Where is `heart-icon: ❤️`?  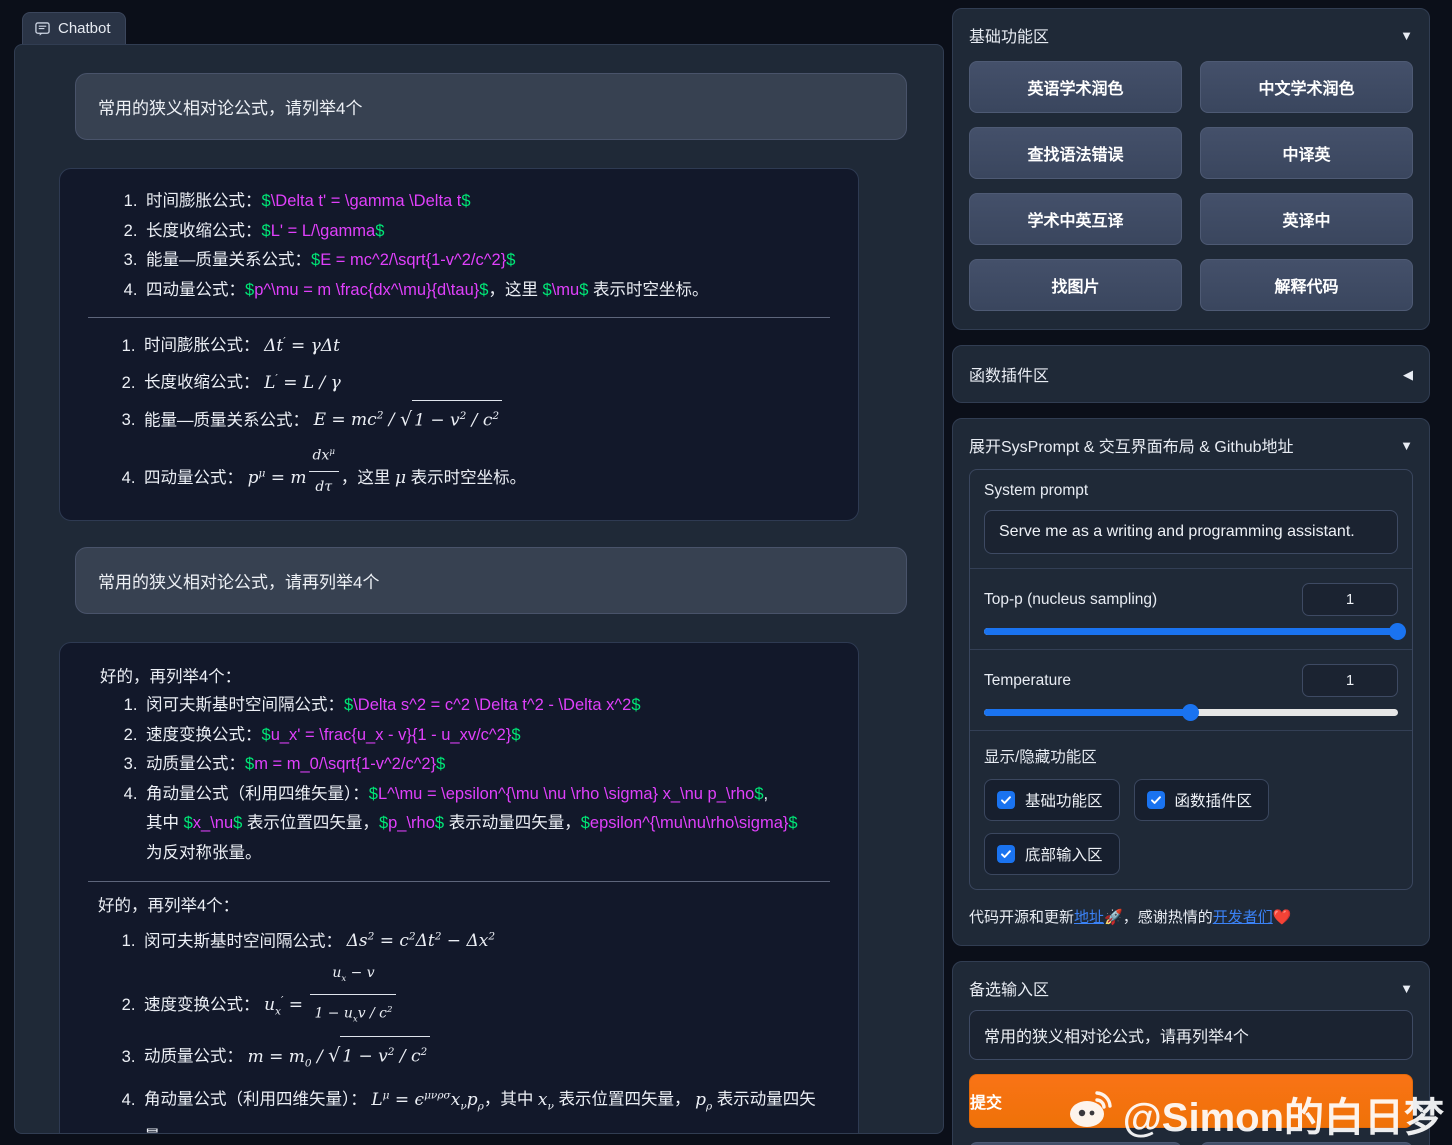
heart-icon: ❤️ is located at coordinates (1282, 917).